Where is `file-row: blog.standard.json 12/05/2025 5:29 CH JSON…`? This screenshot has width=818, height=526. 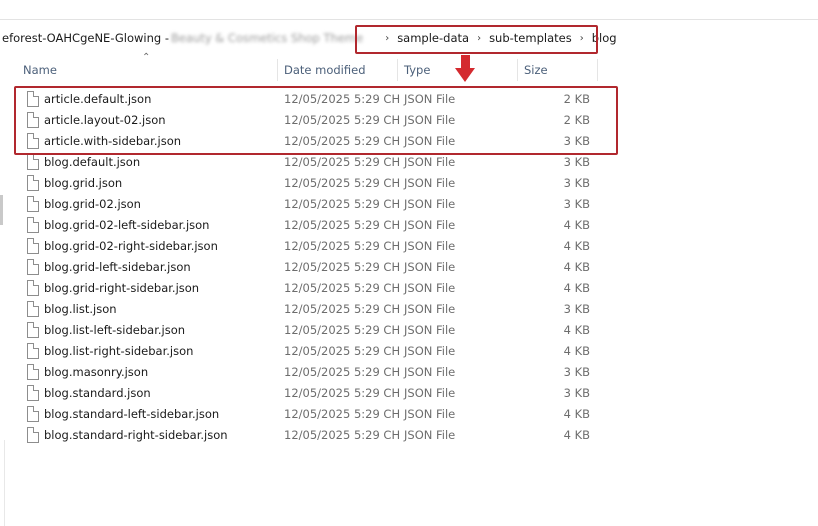
file-row: blog.standard.json 12/05/2025 5:29 CH JSON… is located at coordinates (409, 393).